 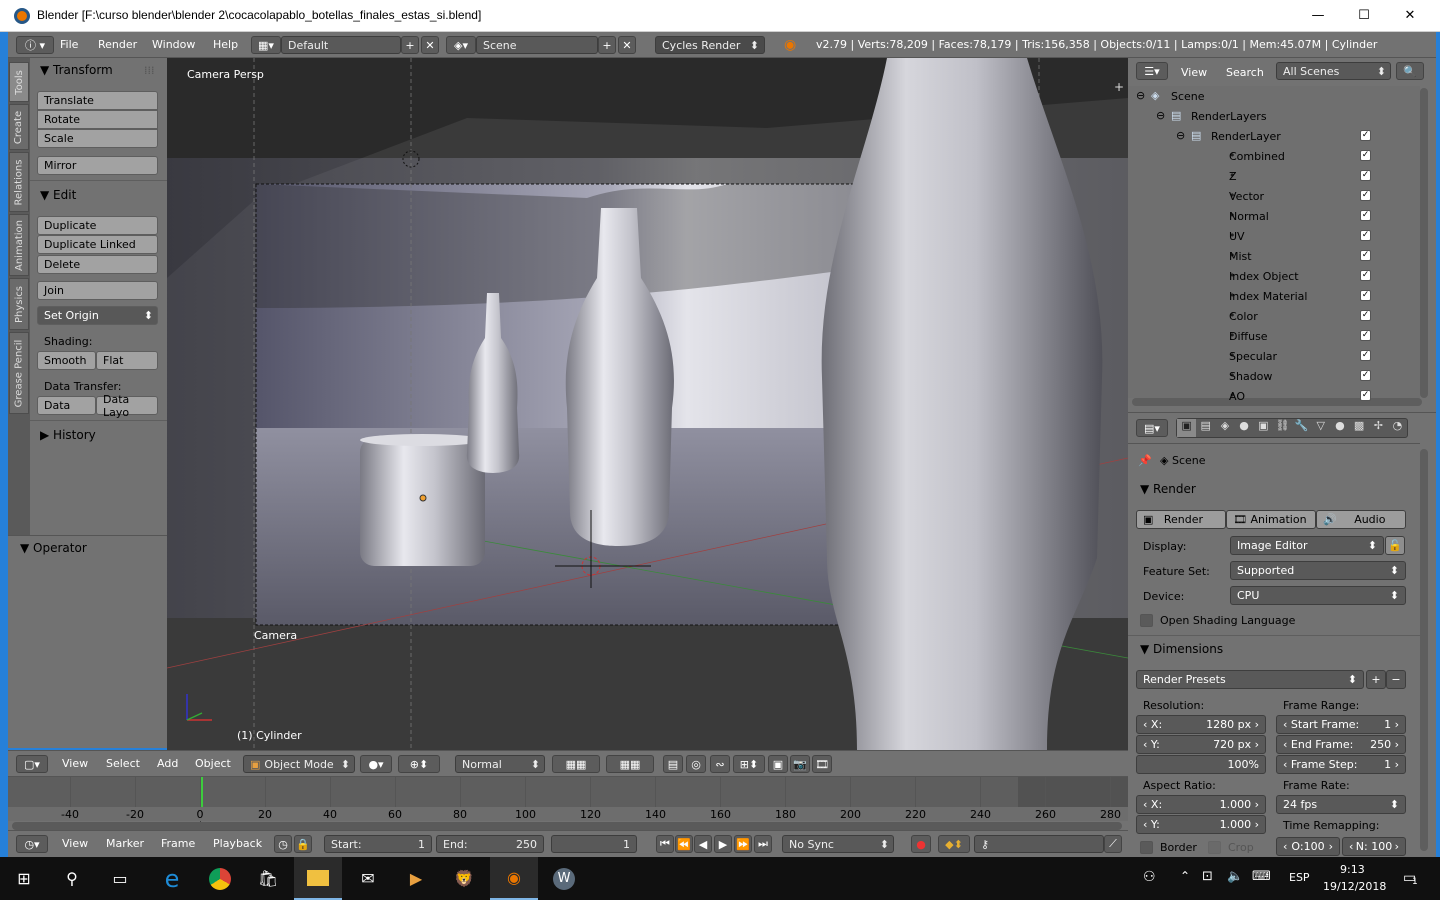 What do you see at coordinates (1274, 176) in the screenshot?
I see `outliner-row: • Z ✓` at bounding box center [1274, 176].